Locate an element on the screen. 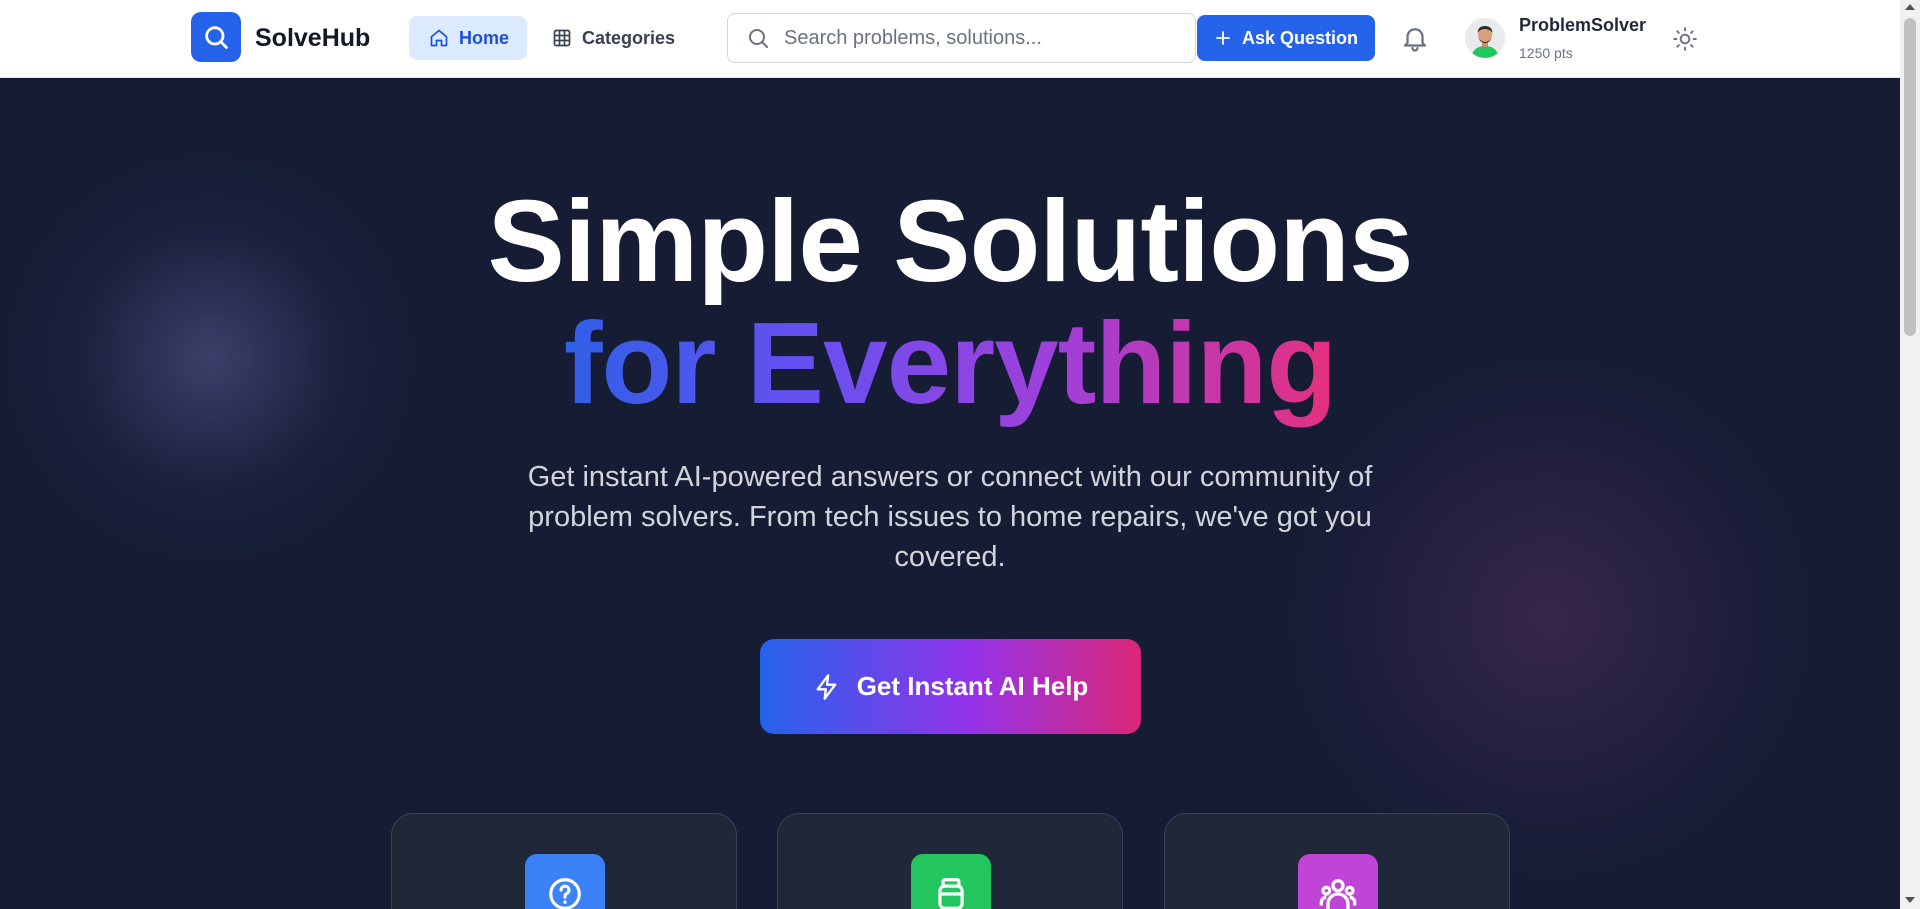 The image size is (1920, 909). feature-card-knowledge is located at coordinates (950, 861).